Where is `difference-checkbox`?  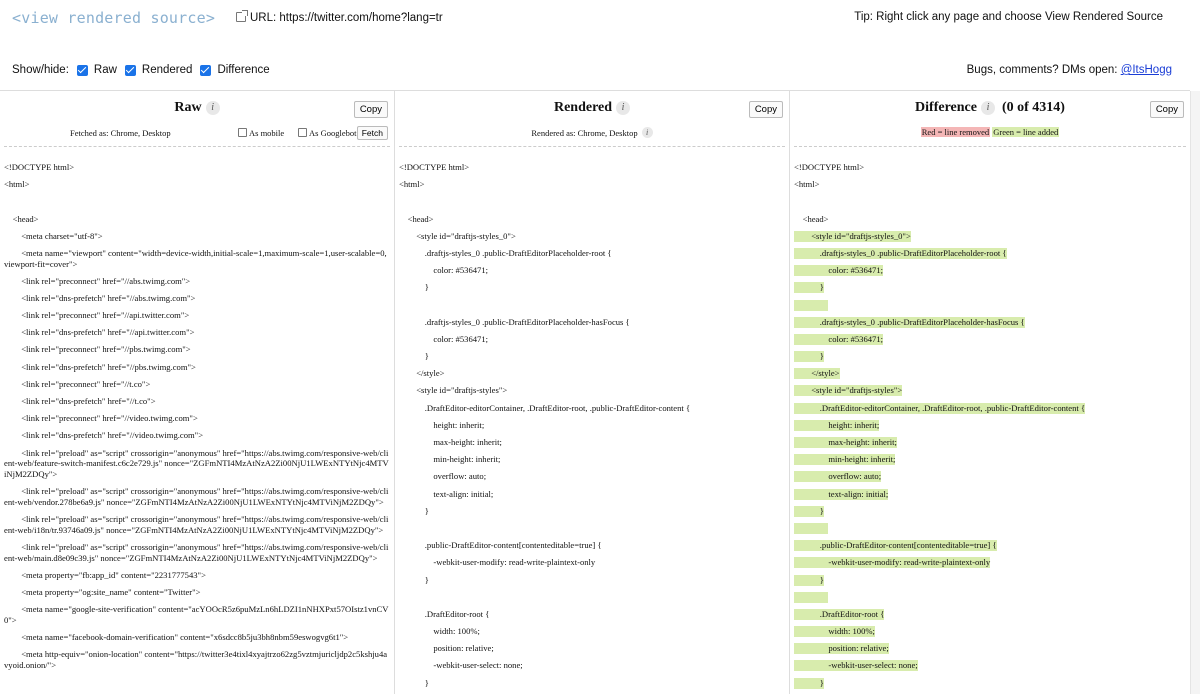 difference-checkbox is located at coordinates (206, 70).